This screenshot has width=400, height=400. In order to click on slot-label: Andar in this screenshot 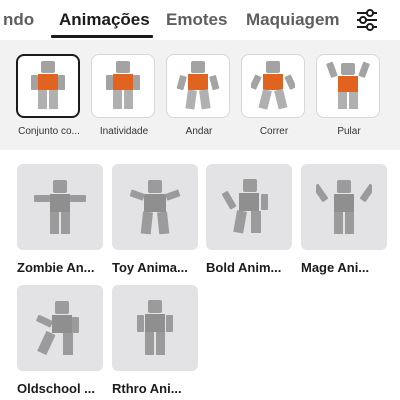, I will do `click(199, 131)`.